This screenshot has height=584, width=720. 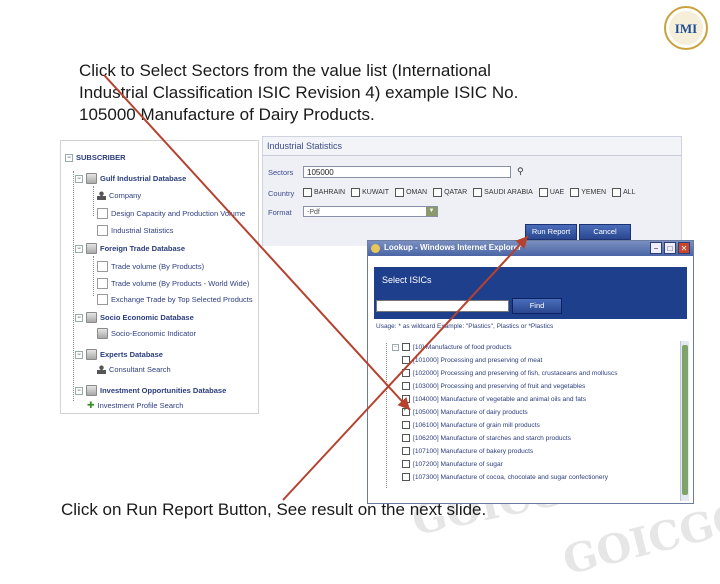 What do you see at coordinates (686, 28) in the screenshot?
I see `logo-text: IMI` at bounding box center [686, 28].